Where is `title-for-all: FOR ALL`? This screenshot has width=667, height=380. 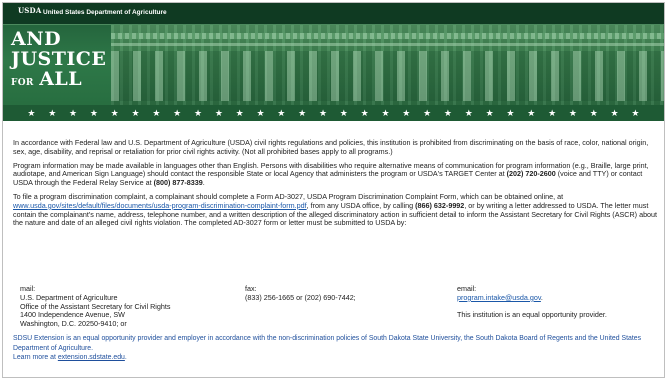
title-for-all: FOR ALL is located at coordinates (71, 81).